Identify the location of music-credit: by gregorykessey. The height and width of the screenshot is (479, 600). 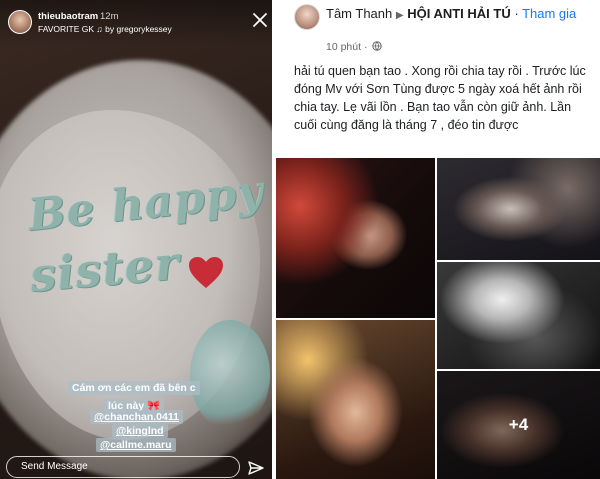
(138, 29).